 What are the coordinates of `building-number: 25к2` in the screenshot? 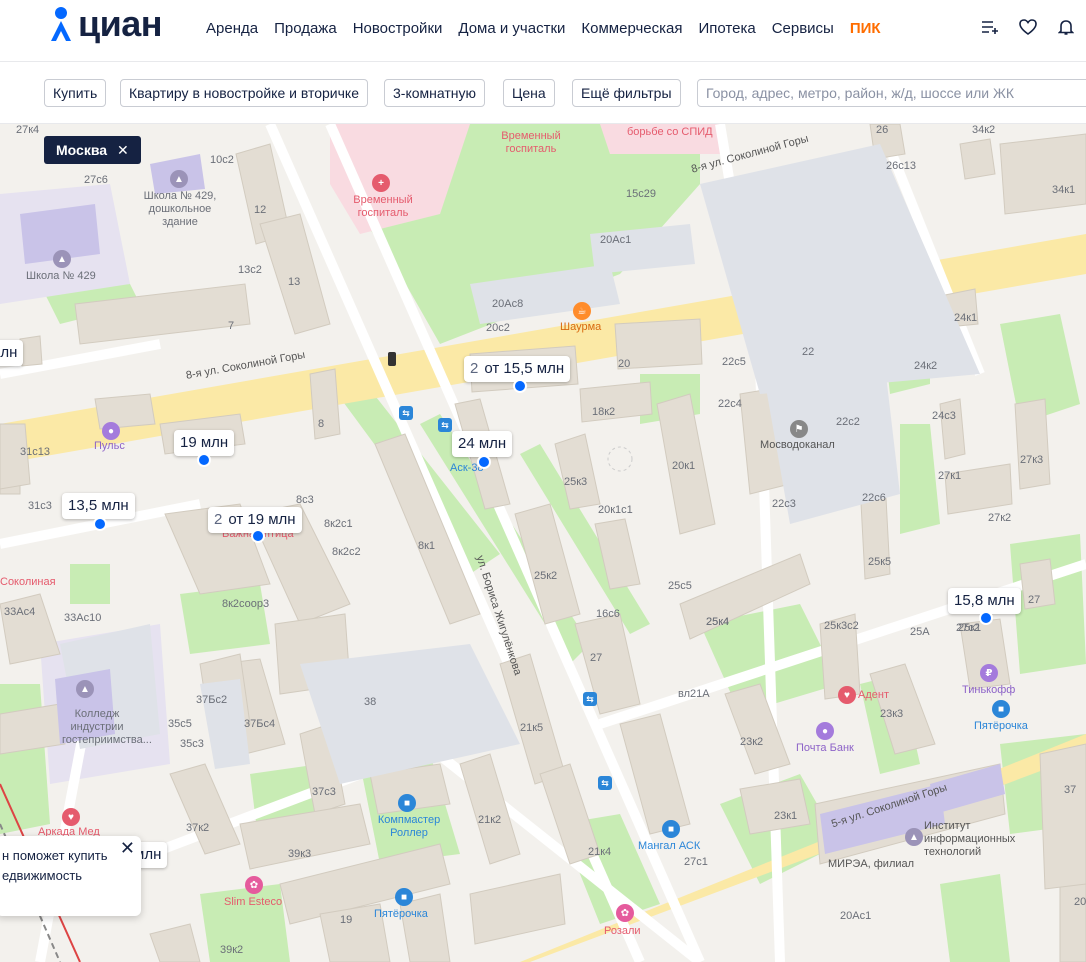 It's located at (546, 576).